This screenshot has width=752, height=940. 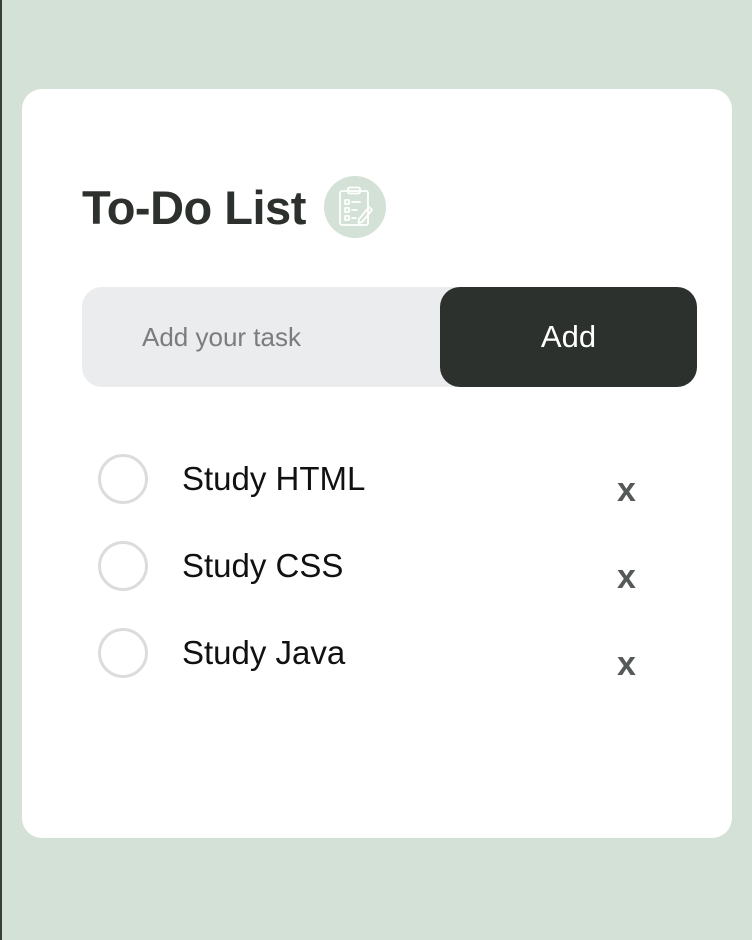 What do you see at coordinates (194, 207) in the screenshot?
I see `page-title: To-Do List` at bounding box center [194, 207].